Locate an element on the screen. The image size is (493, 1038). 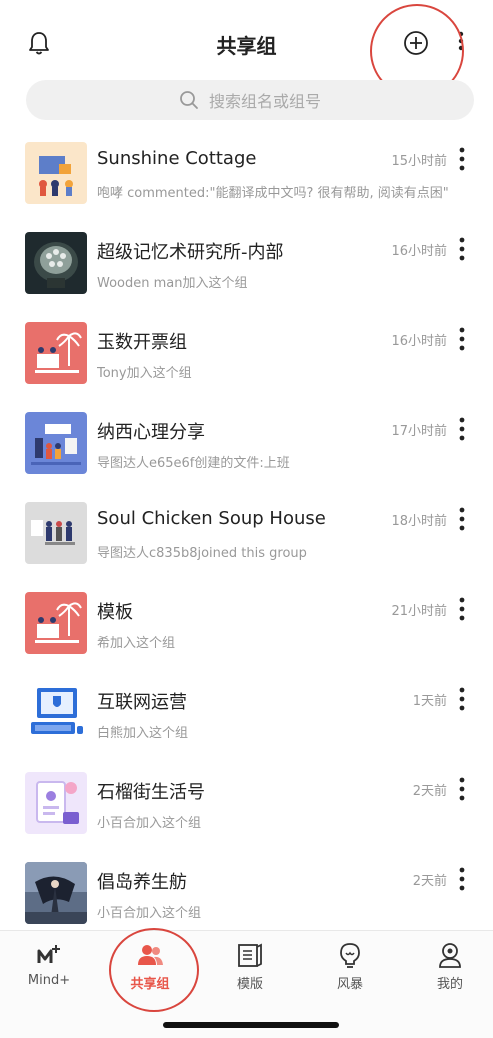
group-title: 石榴街生活号 is located at coordinates (151, 792).